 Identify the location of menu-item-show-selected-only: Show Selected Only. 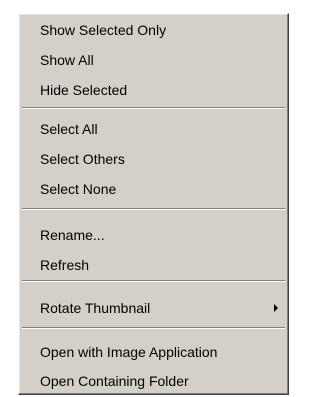
(153, 30).